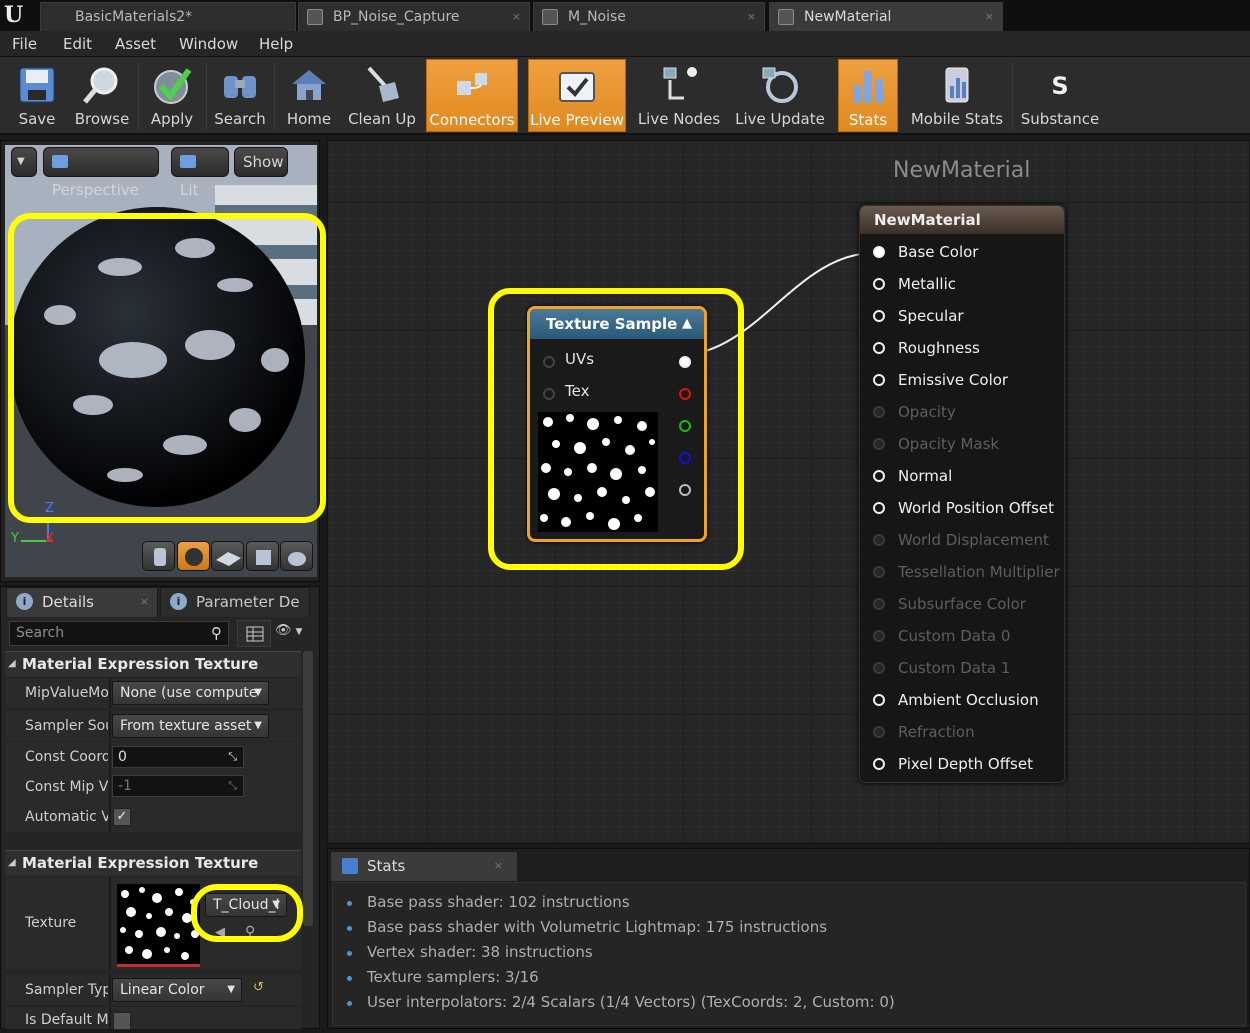 Image resolution: width=1250 pixels, height=1033 pixels. I want to click on material-input-ambient-occlusion: Ambient Occlusion, so click(960, 701).